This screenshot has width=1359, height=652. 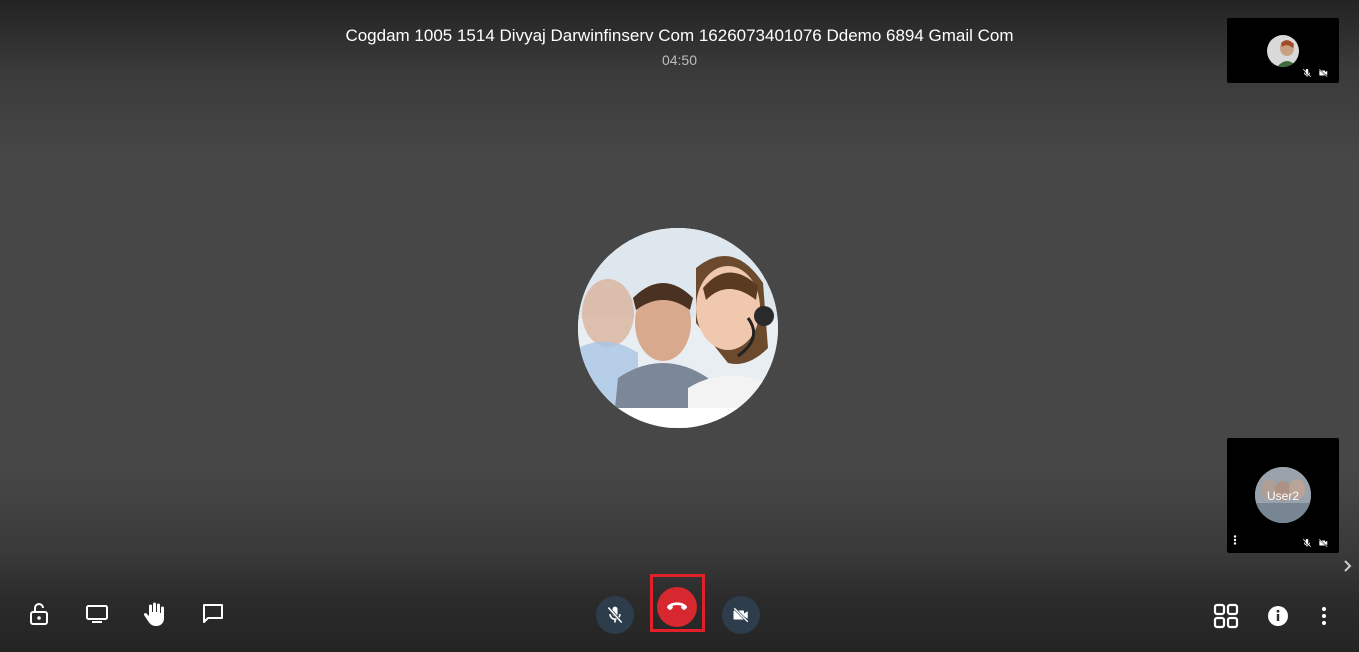 I want to click on more-vertical-icon, so click(x=1324, y=616).